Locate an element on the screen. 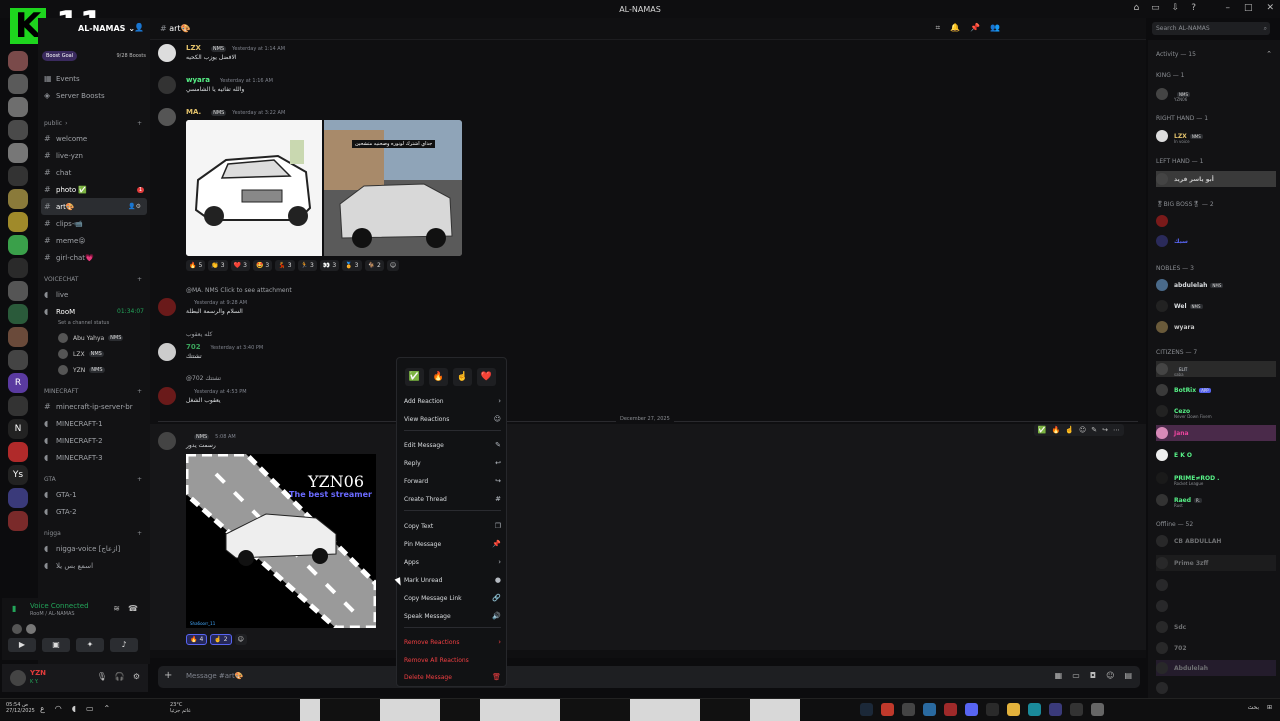 This screenshot has width=1280, height=721. member-item: PRIME≠ROD . Rocket League is located at coordinates (1216, 478).